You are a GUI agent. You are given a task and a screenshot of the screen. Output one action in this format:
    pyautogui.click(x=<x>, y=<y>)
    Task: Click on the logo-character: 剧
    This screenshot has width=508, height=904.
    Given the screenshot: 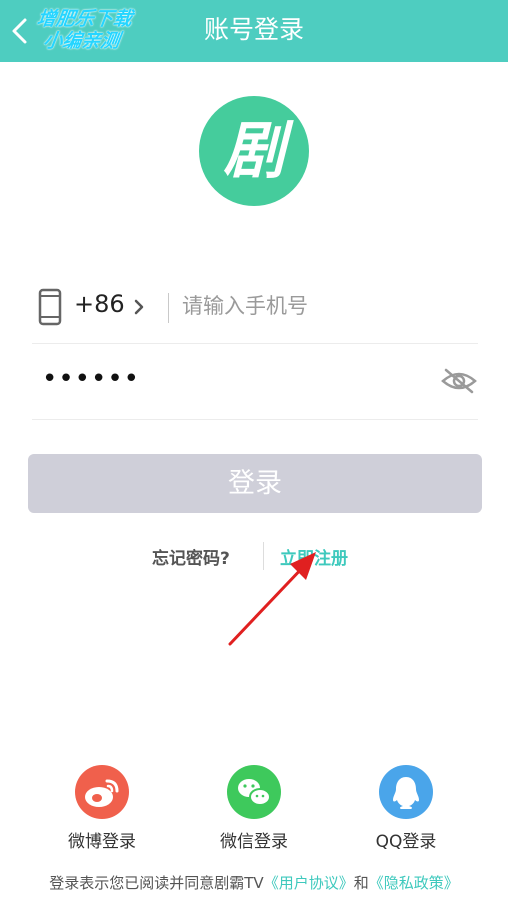 What is the action you would take?
    pyautogui.click(x=253, y=150)
    